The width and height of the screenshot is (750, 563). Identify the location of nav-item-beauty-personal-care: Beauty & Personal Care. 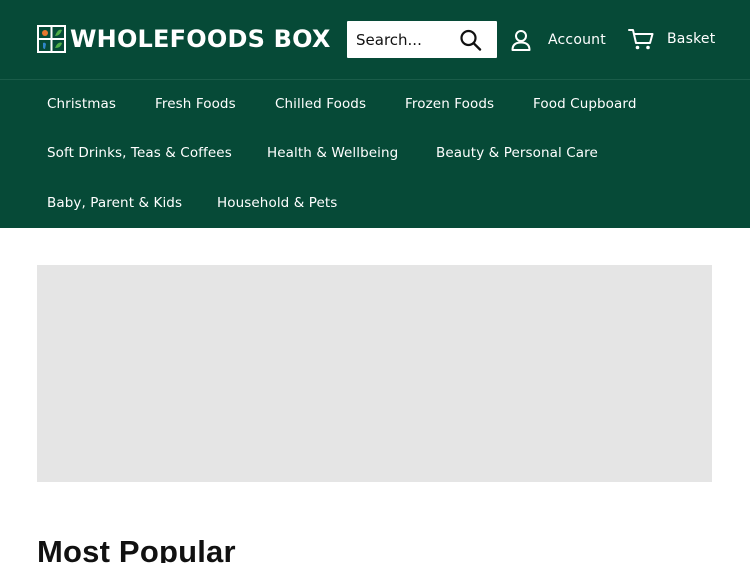
(517, 153).